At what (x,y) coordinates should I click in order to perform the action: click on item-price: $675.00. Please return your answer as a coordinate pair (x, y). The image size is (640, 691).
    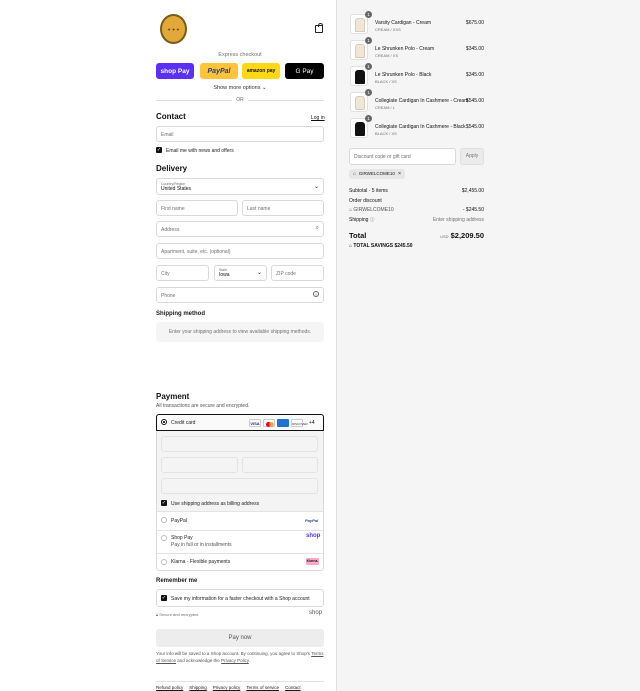
    Looking at the image, I should click on (474, 23).